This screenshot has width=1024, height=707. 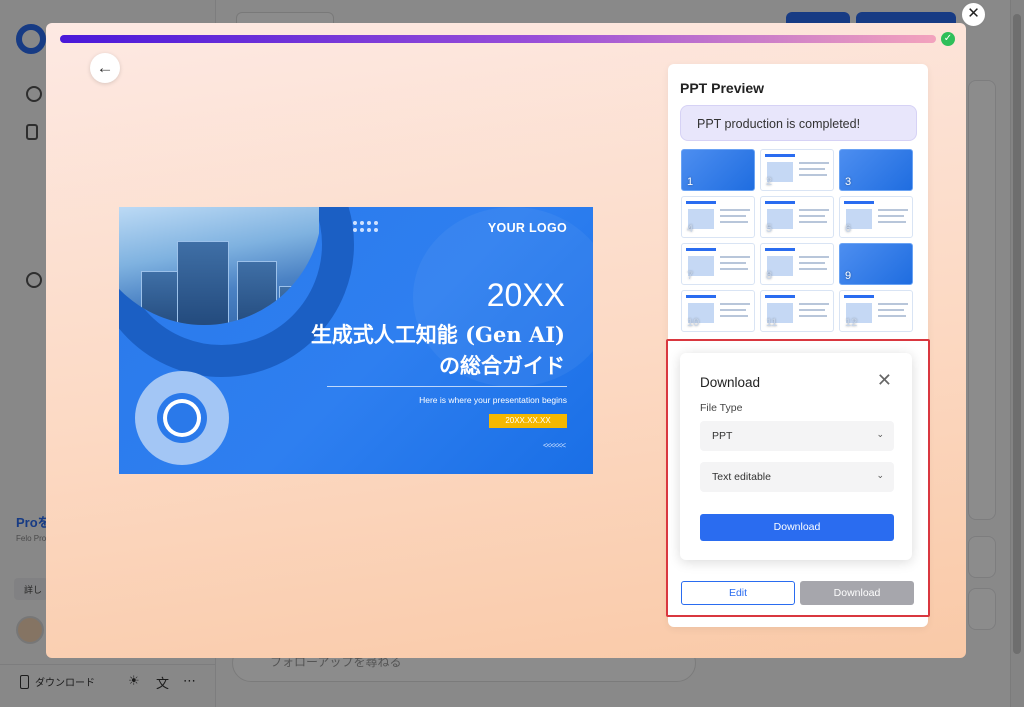 What do you see at coordinates (722, 88) in the screenshot?
I see `panel-title: PPT Preview` at bounding box center [722, 88].